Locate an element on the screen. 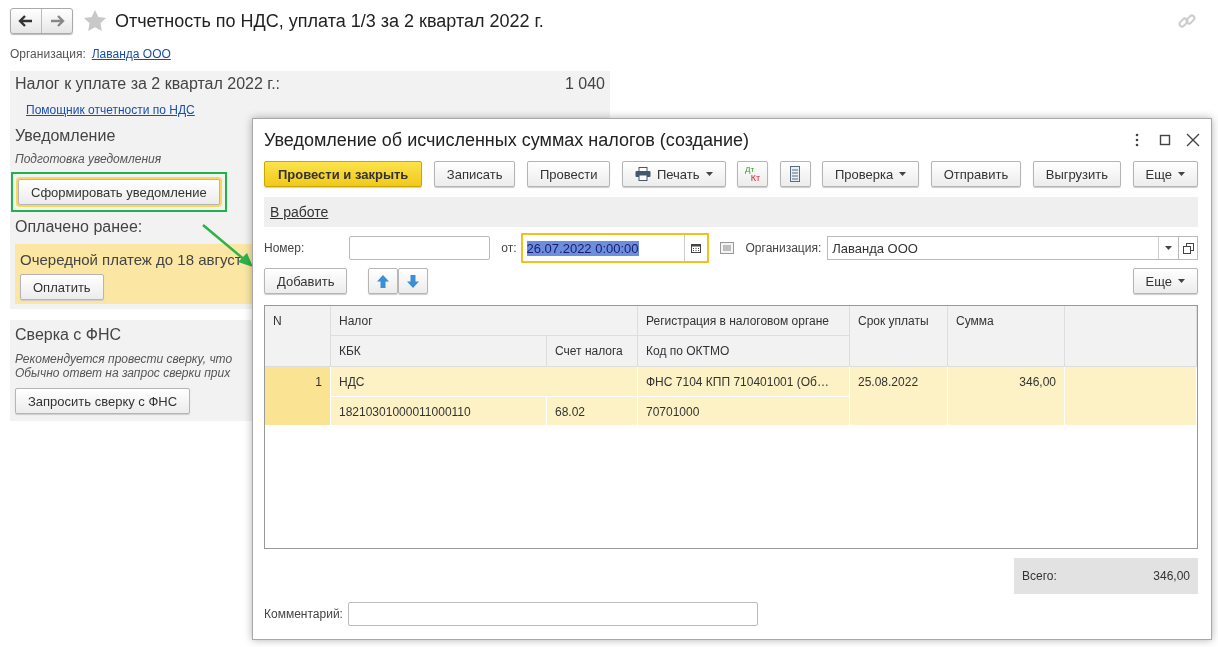  list-button is located at coordinates (795, 174).